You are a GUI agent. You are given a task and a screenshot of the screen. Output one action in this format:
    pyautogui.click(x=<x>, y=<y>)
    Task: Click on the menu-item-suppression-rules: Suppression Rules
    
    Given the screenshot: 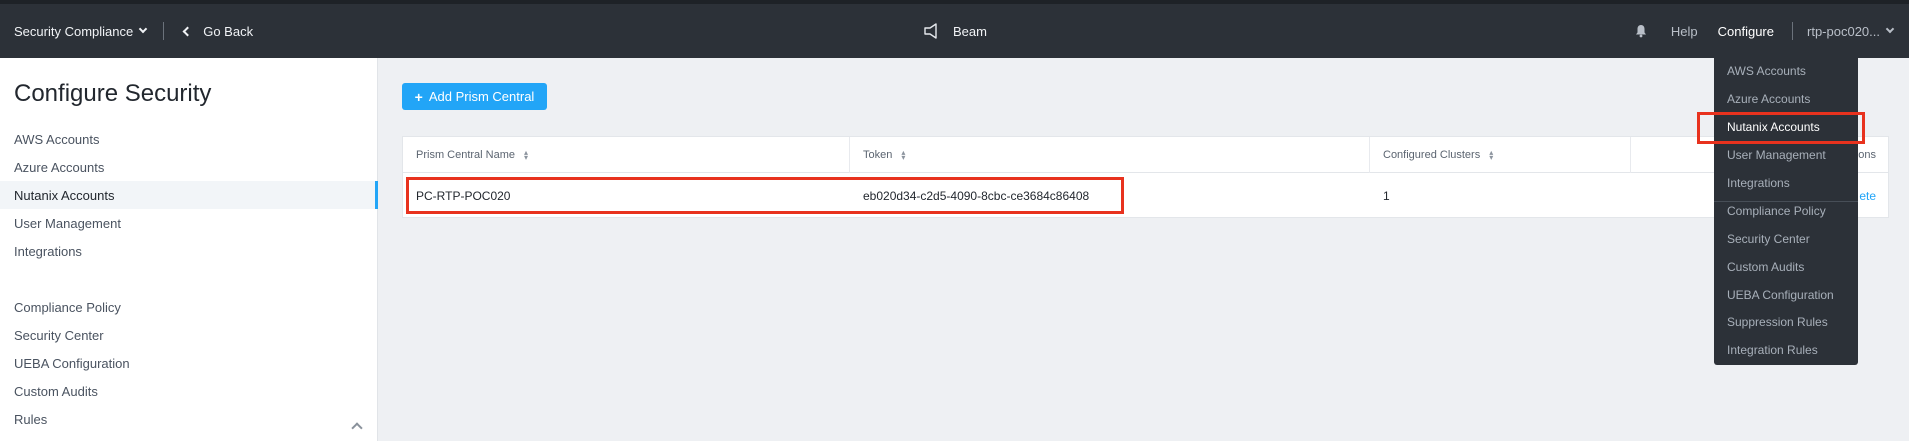 What is the action you would take?
    pyautogui.click(x=1786, y=321)
    